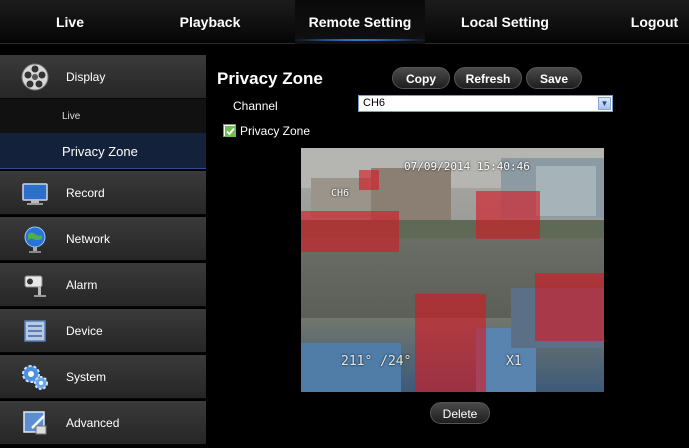 The image size is (689, 448). I want to click on sidebar-item-system: System, so click(103, 377).